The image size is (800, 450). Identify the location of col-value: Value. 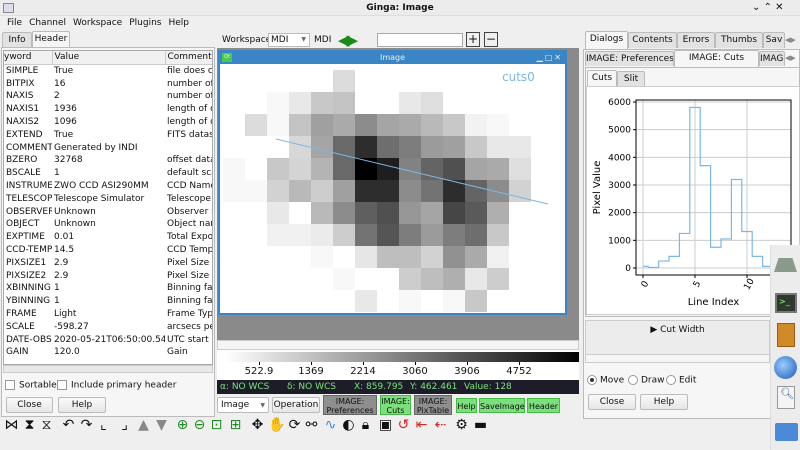
(108, 58).